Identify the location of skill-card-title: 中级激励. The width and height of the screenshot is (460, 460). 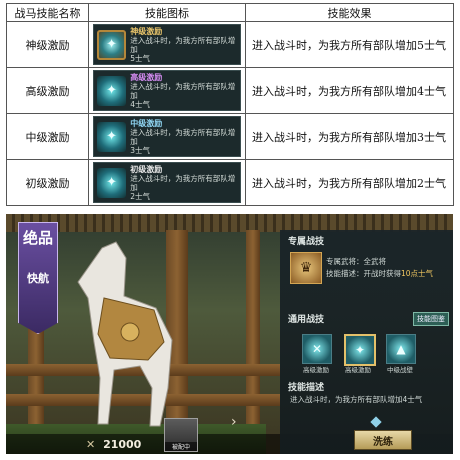
(146, 123).